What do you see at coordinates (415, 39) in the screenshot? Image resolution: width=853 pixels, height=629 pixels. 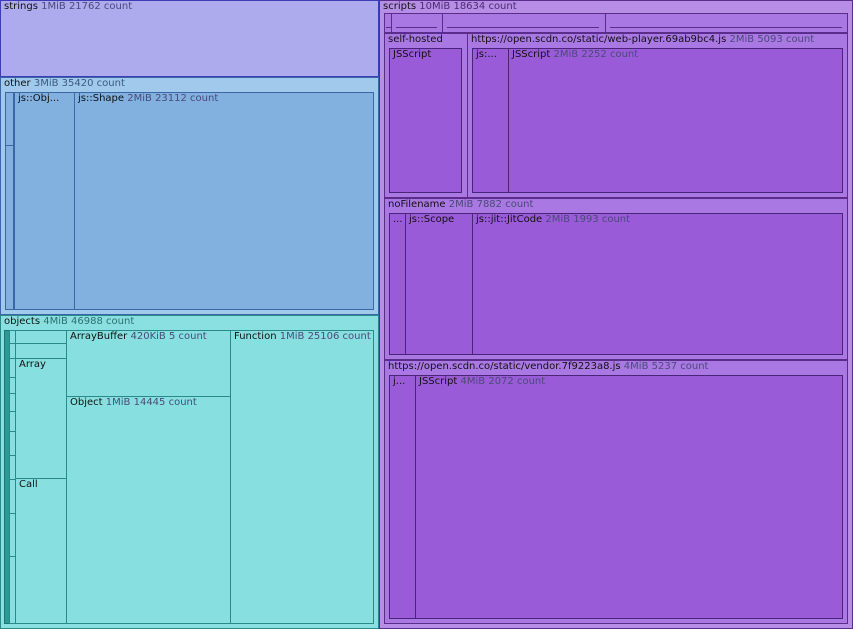 I see `node-label: self-hosted` at bounding box center [415, 39].